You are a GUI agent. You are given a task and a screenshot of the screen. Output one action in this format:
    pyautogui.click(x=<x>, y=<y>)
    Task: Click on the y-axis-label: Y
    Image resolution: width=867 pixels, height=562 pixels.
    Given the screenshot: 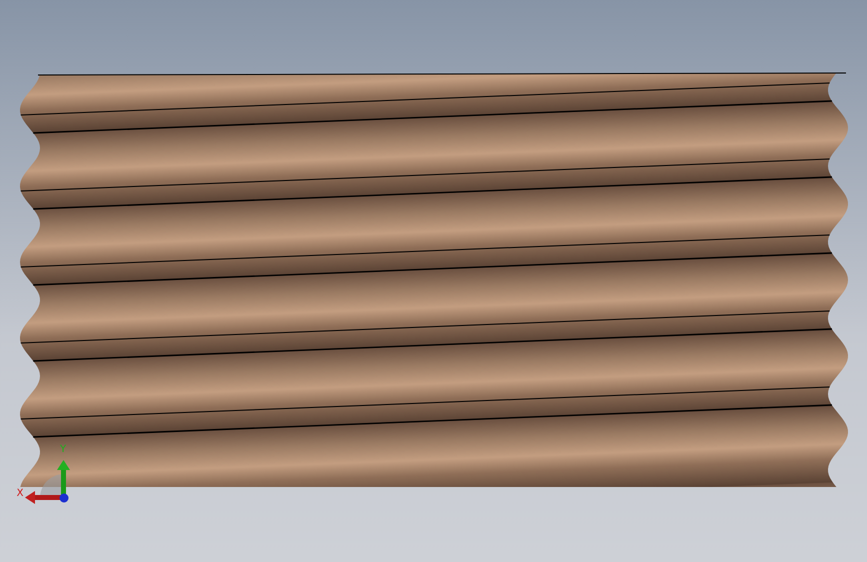 What is the action you would take?
    pyautogui.click(x=63, y=449)
    